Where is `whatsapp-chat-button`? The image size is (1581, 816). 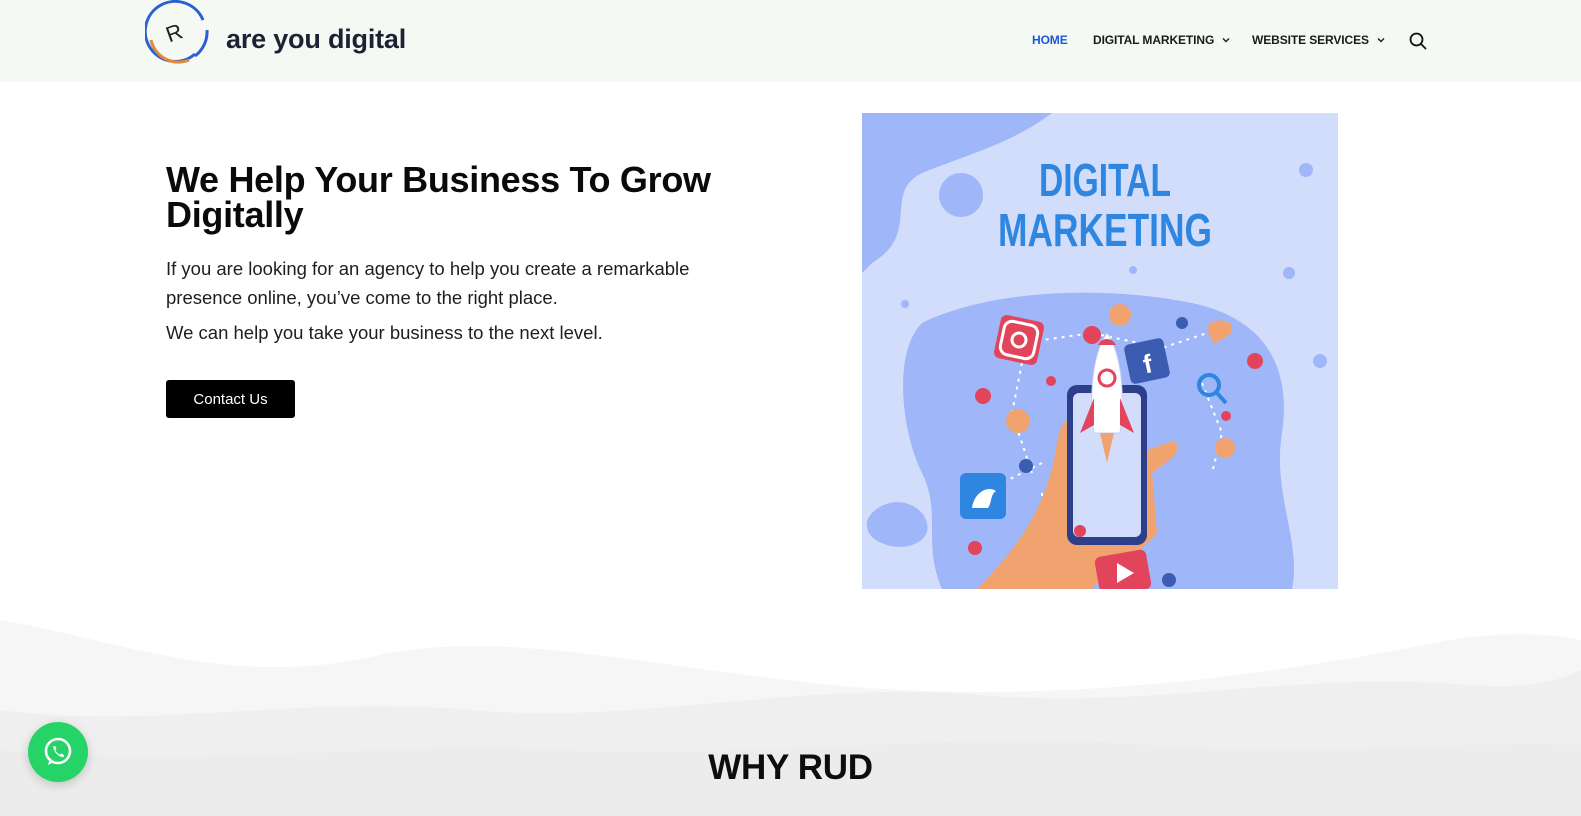
whatsapp-chat-button is located at coordinates (58, 752).